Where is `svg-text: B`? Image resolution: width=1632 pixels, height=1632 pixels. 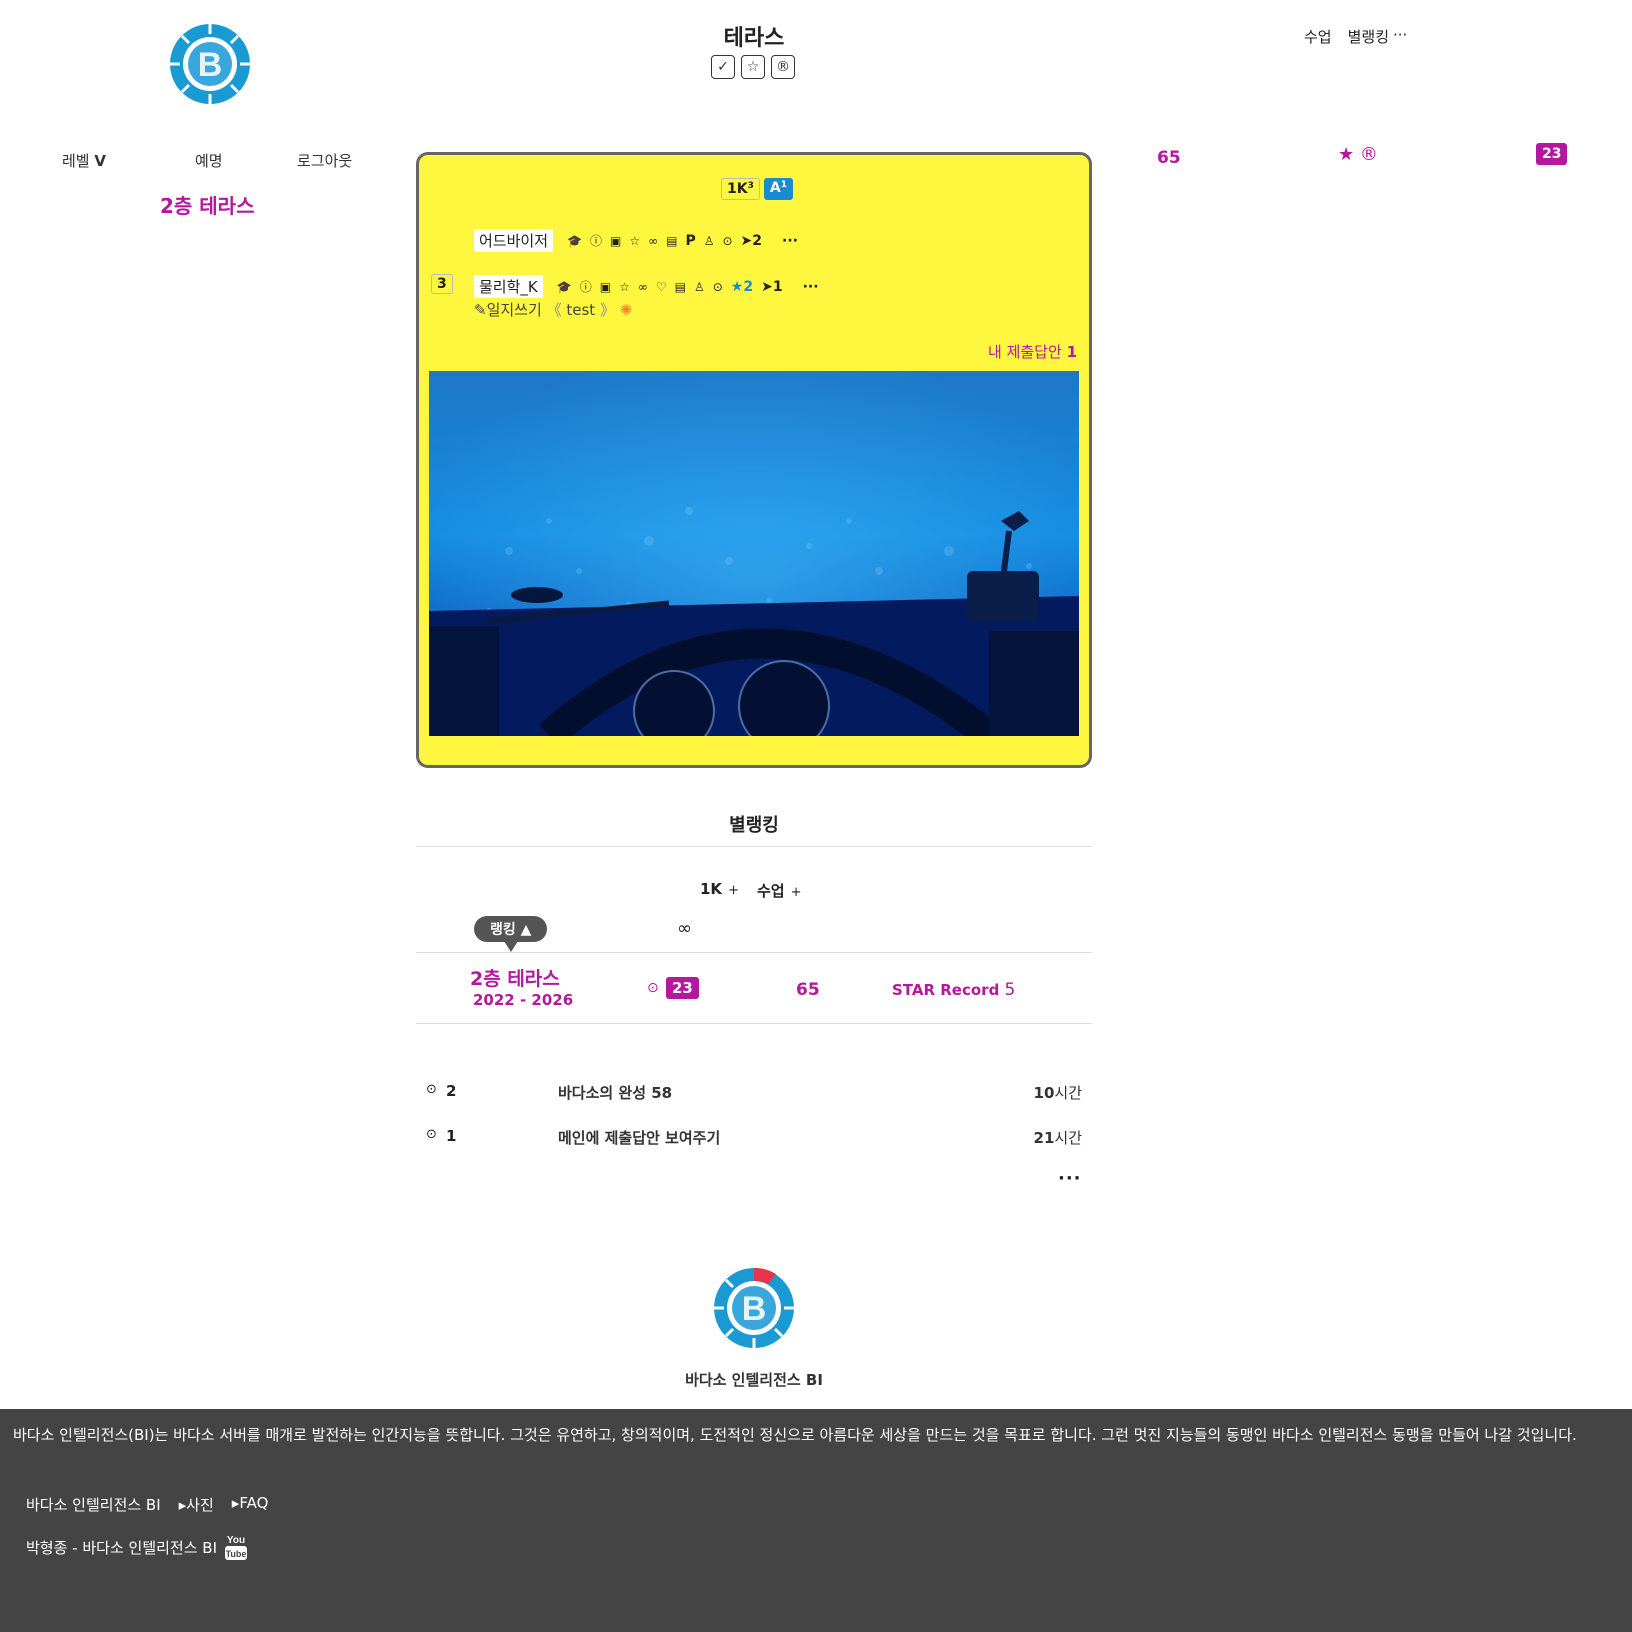 svg-text: B is located at coordinates (754, 1309).